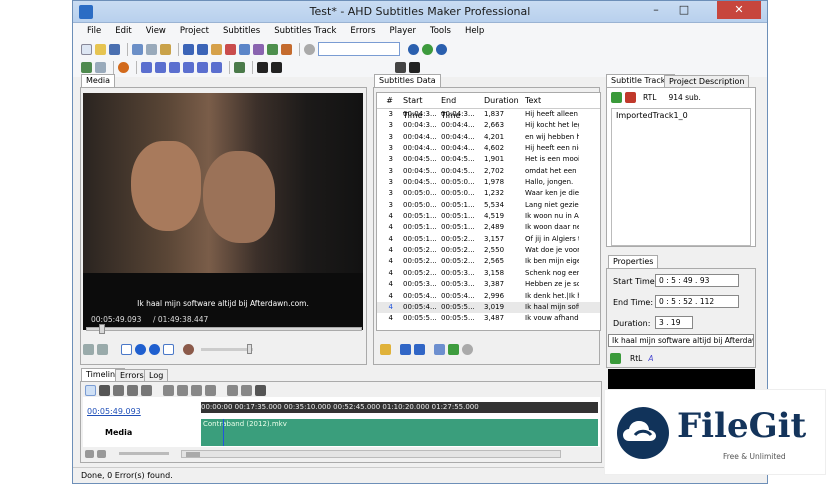 This screenshot has width=836, height=484. I want to click on marker-icon, so click(260, 390).